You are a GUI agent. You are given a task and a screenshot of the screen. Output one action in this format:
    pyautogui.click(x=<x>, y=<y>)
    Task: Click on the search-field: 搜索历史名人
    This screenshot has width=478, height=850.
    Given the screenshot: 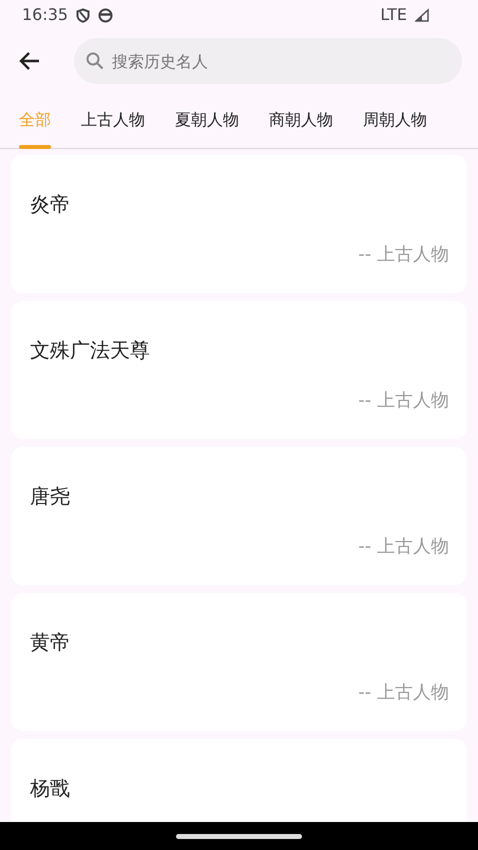 What is the action you would take?
    pyautogui.click(x=268, y=61)
    